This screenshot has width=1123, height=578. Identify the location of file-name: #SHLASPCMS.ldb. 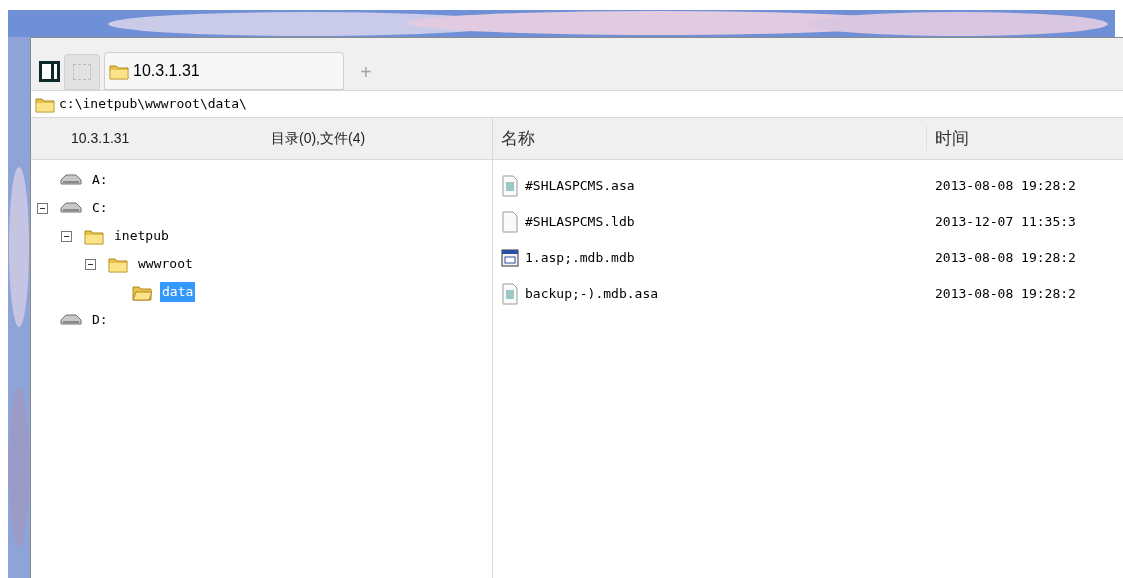
(580, 222).